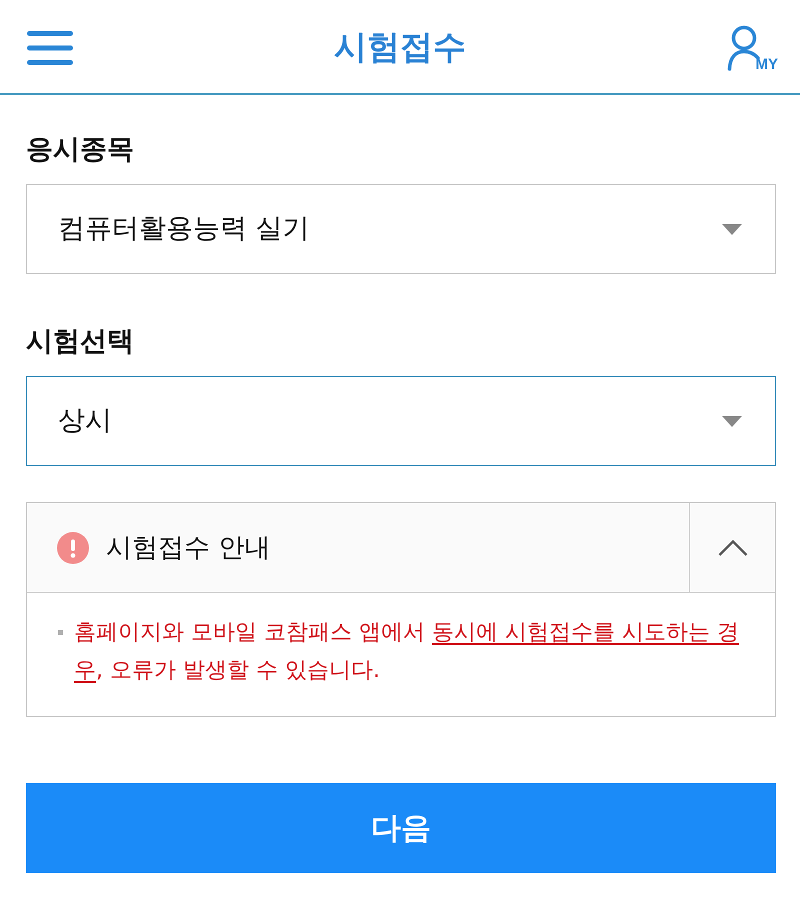 This screenshot has width=800, height=910. What do you see at coordinates (60, 632) in the screenshot?
I see `bullet-icon` at bounding box center [60, 632].